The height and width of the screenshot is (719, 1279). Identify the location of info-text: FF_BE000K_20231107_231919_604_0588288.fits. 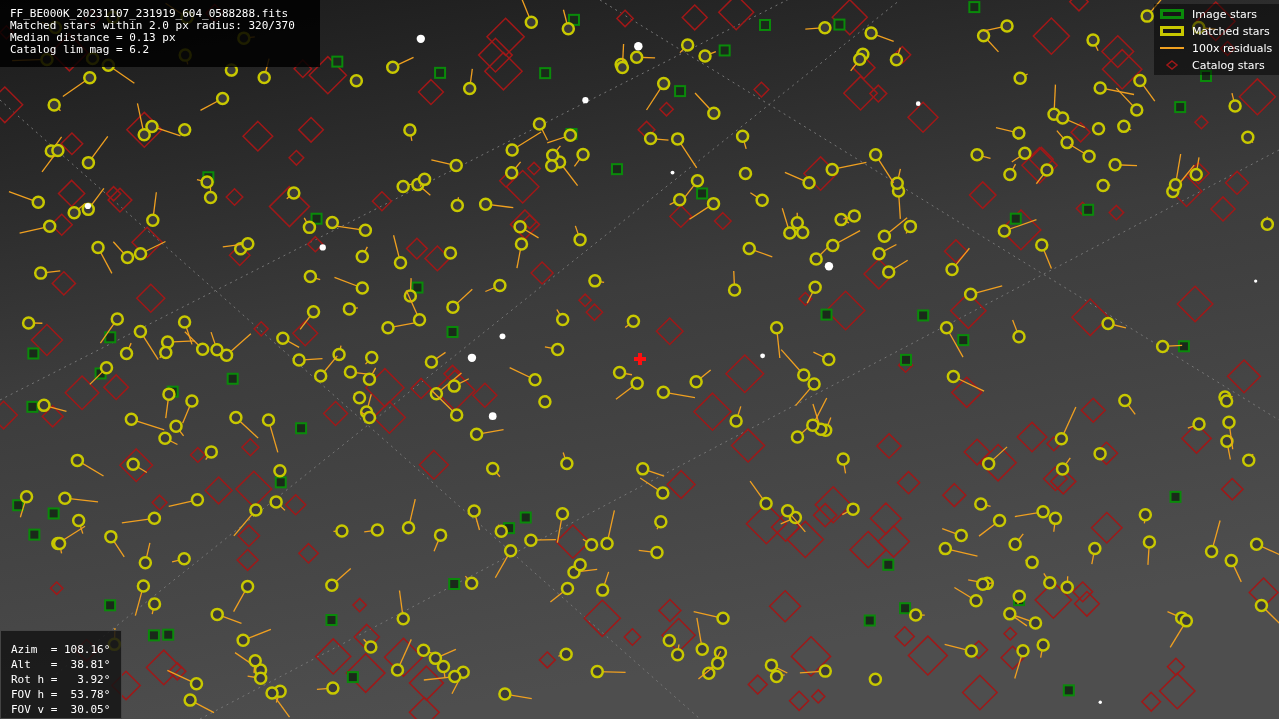
(150, 14).